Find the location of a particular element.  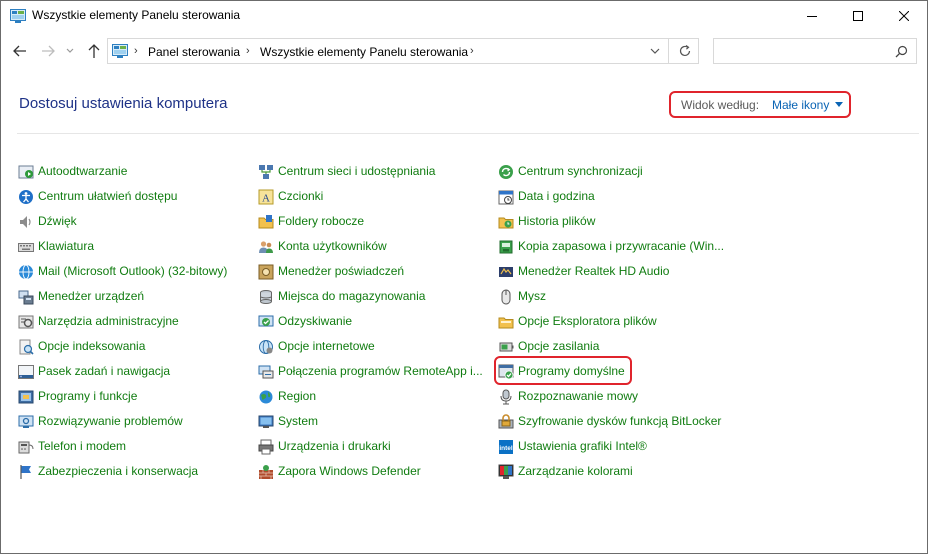

control-panel-item-label: Centrum sieci i udostępniania is located at coordinates (356, 171).